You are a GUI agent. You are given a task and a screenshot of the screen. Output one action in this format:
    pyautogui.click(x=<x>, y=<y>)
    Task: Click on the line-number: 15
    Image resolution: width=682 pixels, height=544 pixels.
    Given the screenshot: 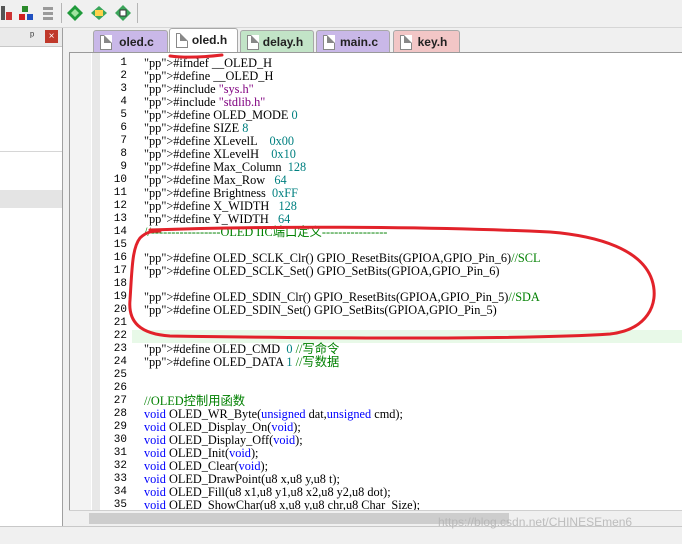 What is the action you would take?
    pyautogui.click(x=120, y=245)
    